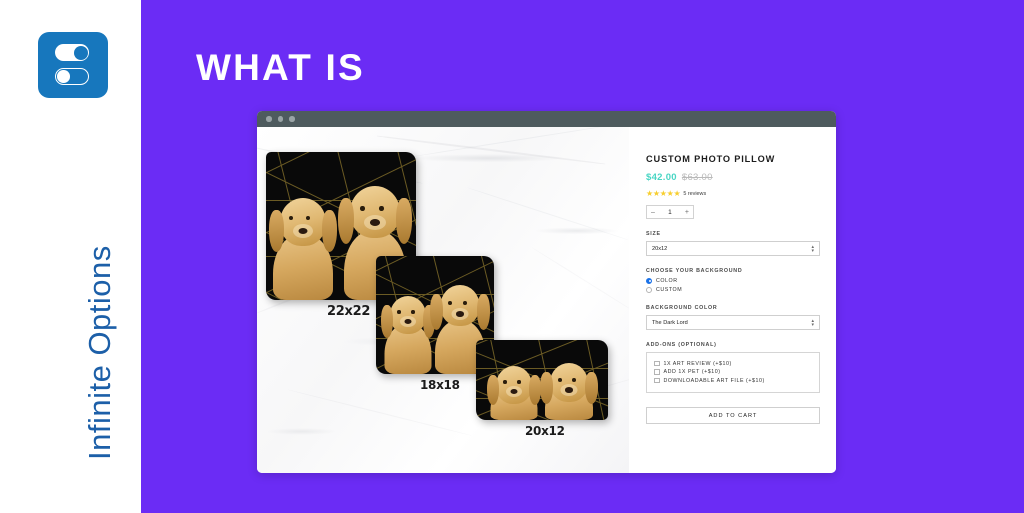 This screenshot has width=1024, height=513. I want to click on quantity-decrease-button: –, so click(653, 212).